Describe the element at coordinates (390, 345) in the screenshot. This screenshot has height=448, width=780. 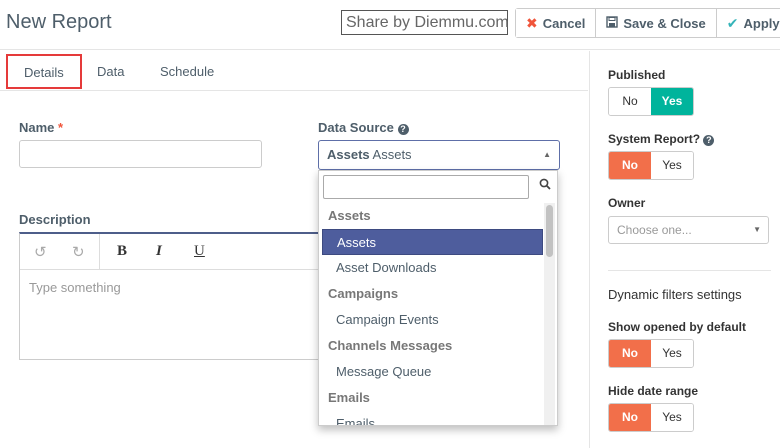
I see `dropdown-group-header: Channels Messages` at that location.